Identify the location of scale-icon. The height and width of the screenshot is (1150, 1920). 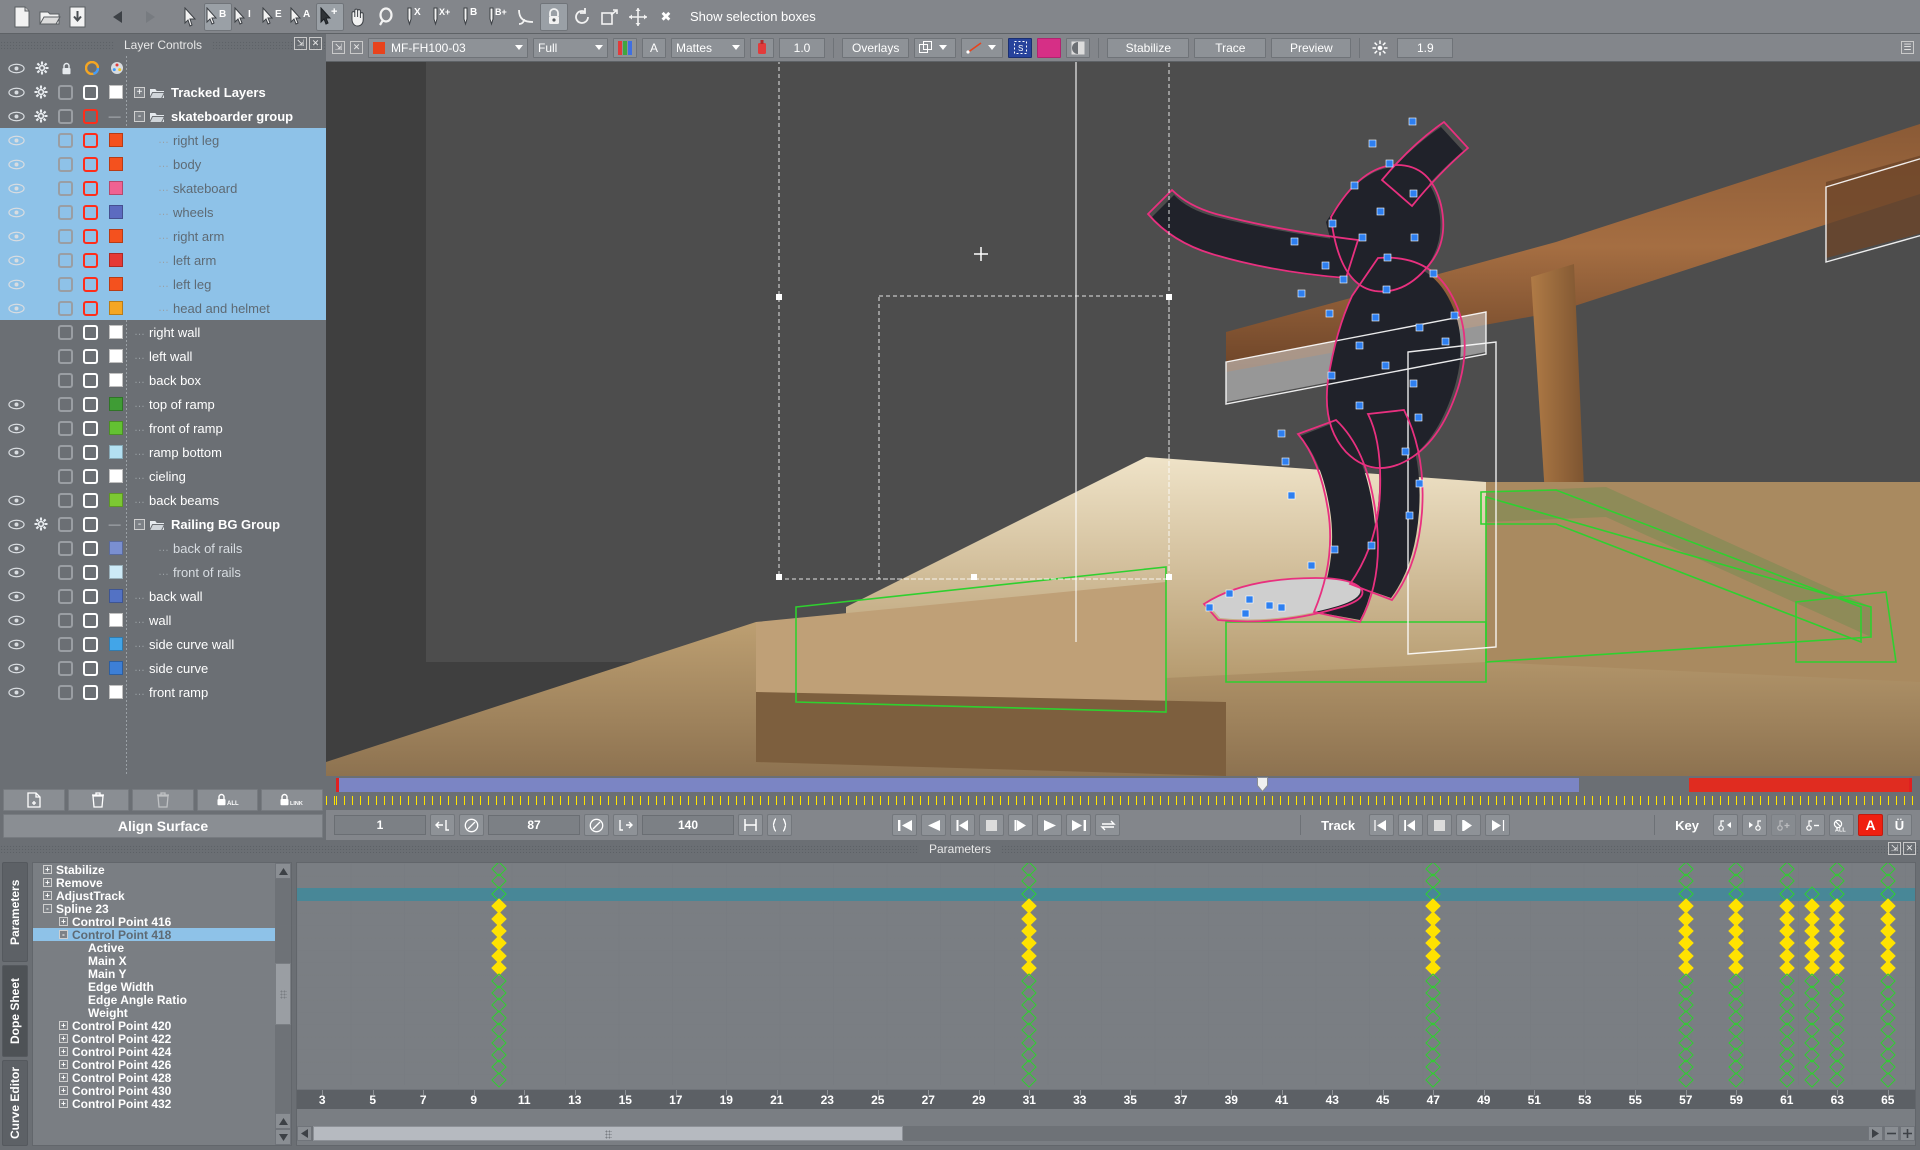
(610, 17).